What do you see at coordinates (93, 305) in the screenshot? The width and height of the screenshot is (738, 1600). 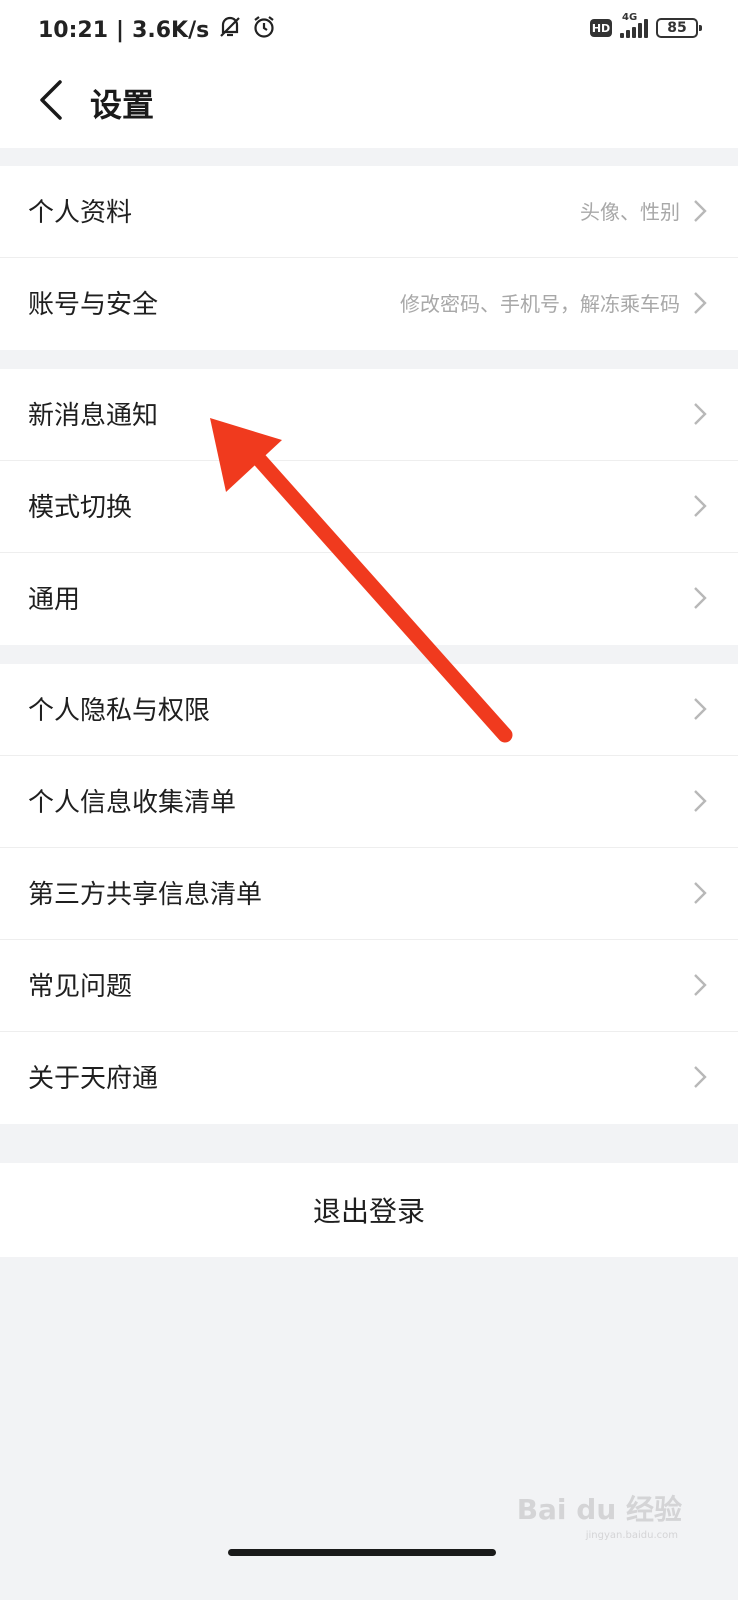 I see `row-label: 账号与安全` at bounding box center [93, 305].